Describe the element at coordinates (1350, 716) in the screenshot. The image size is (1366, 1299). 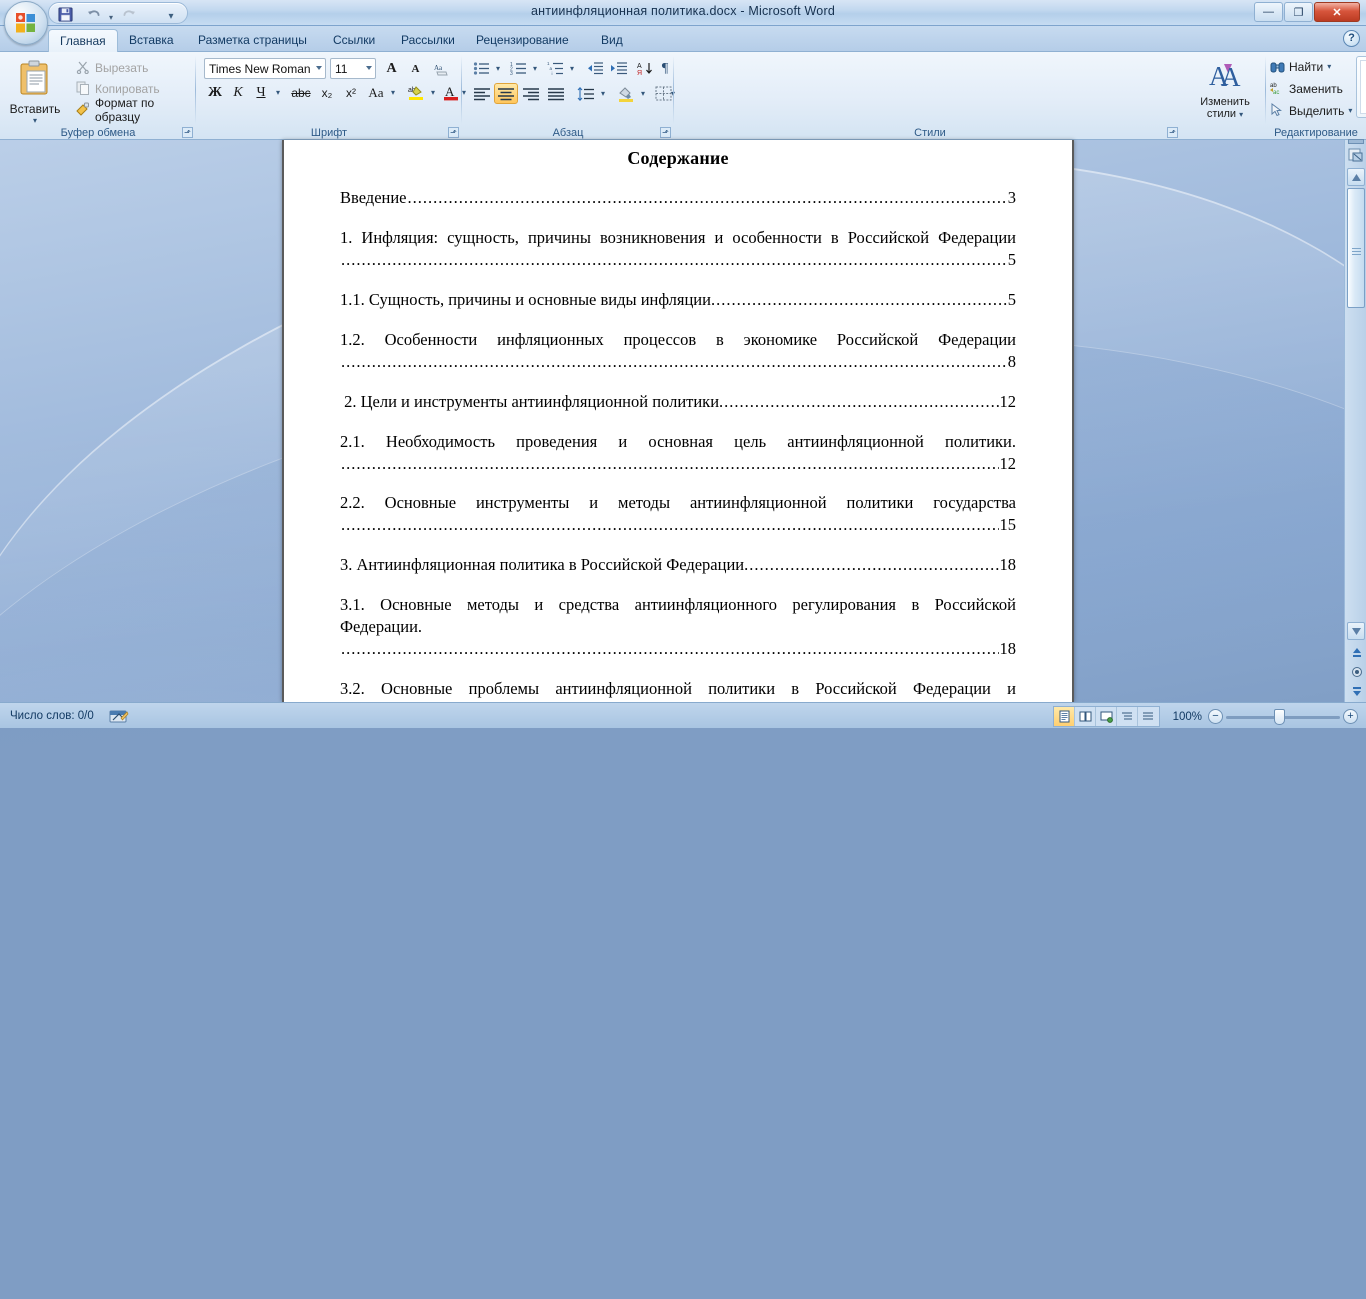
I see `zoom-in-button: +` at that location.